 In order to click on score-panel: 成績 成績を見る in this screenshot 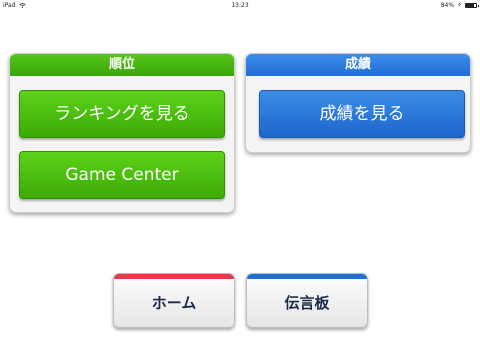, I will do `click(358, 103)`.